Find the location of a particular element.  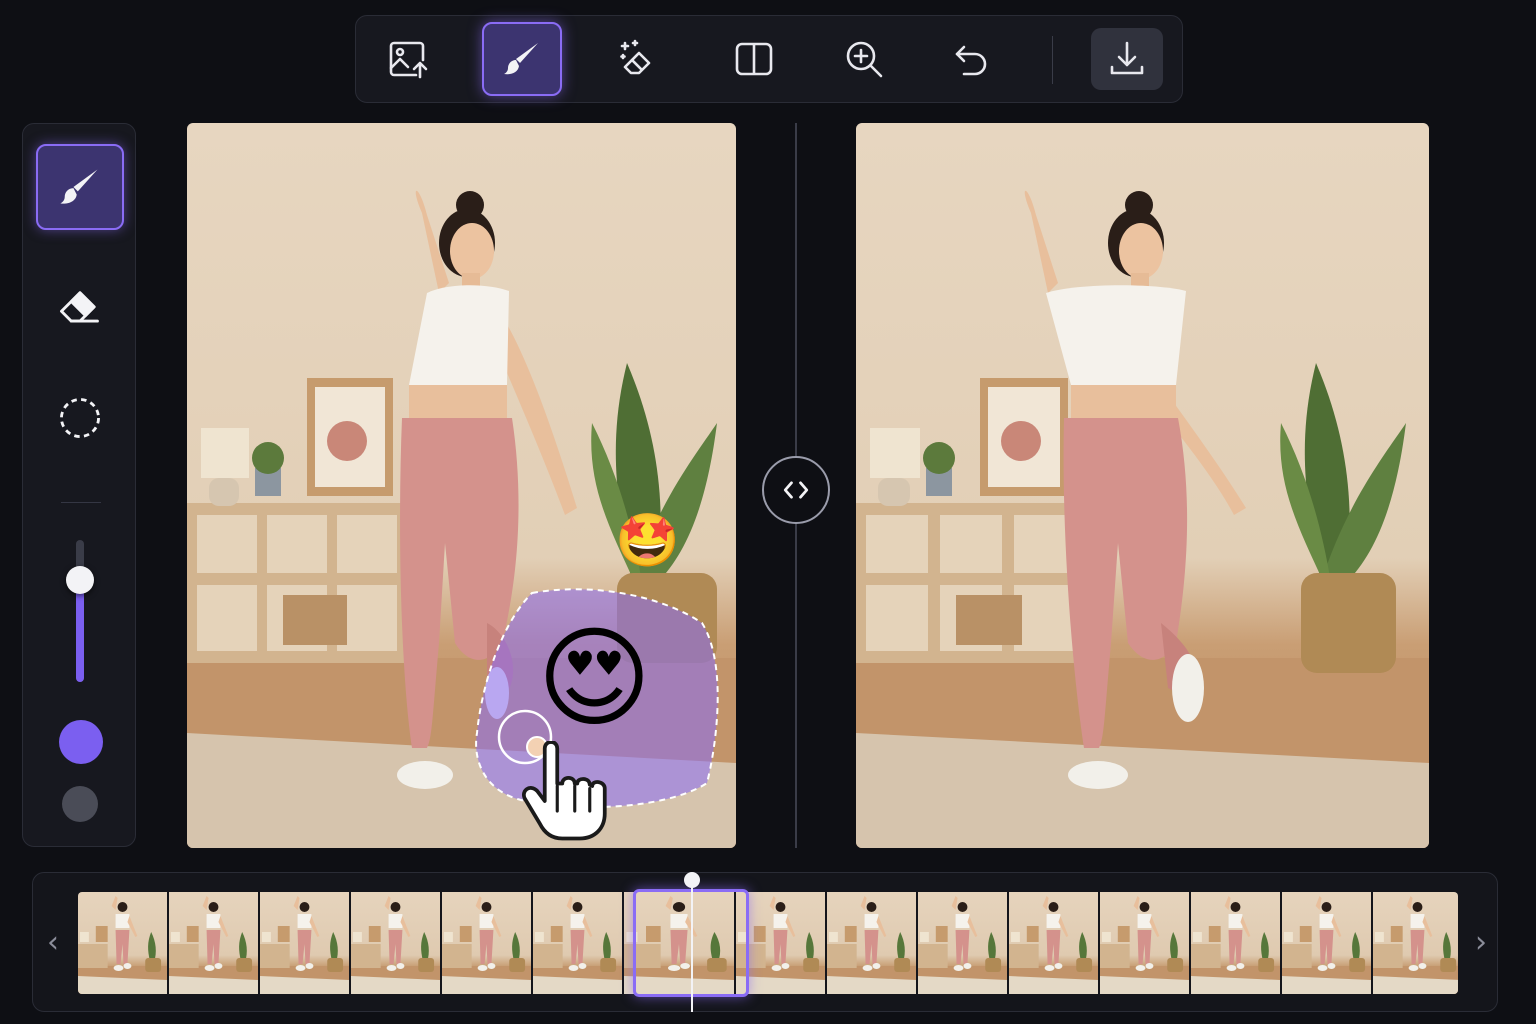

hand-pointer-icon is located at coordinates (564, 791).